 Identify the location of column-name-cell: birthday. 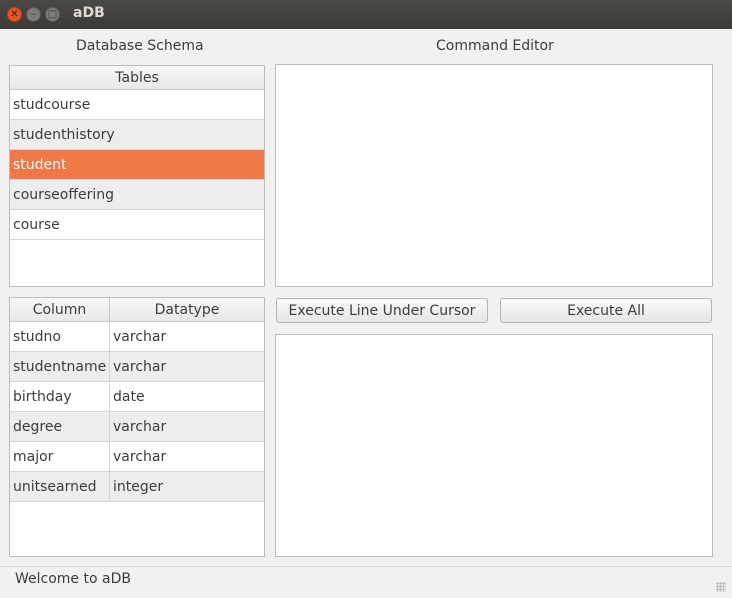
(60, 396).